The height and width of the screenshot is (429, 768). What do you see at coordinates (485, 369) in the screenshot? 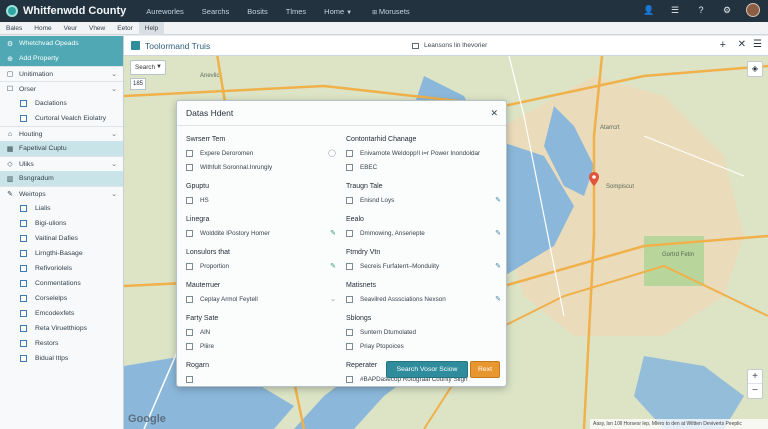
I see `reset-button: Rext` at bounding box center [485, 369].